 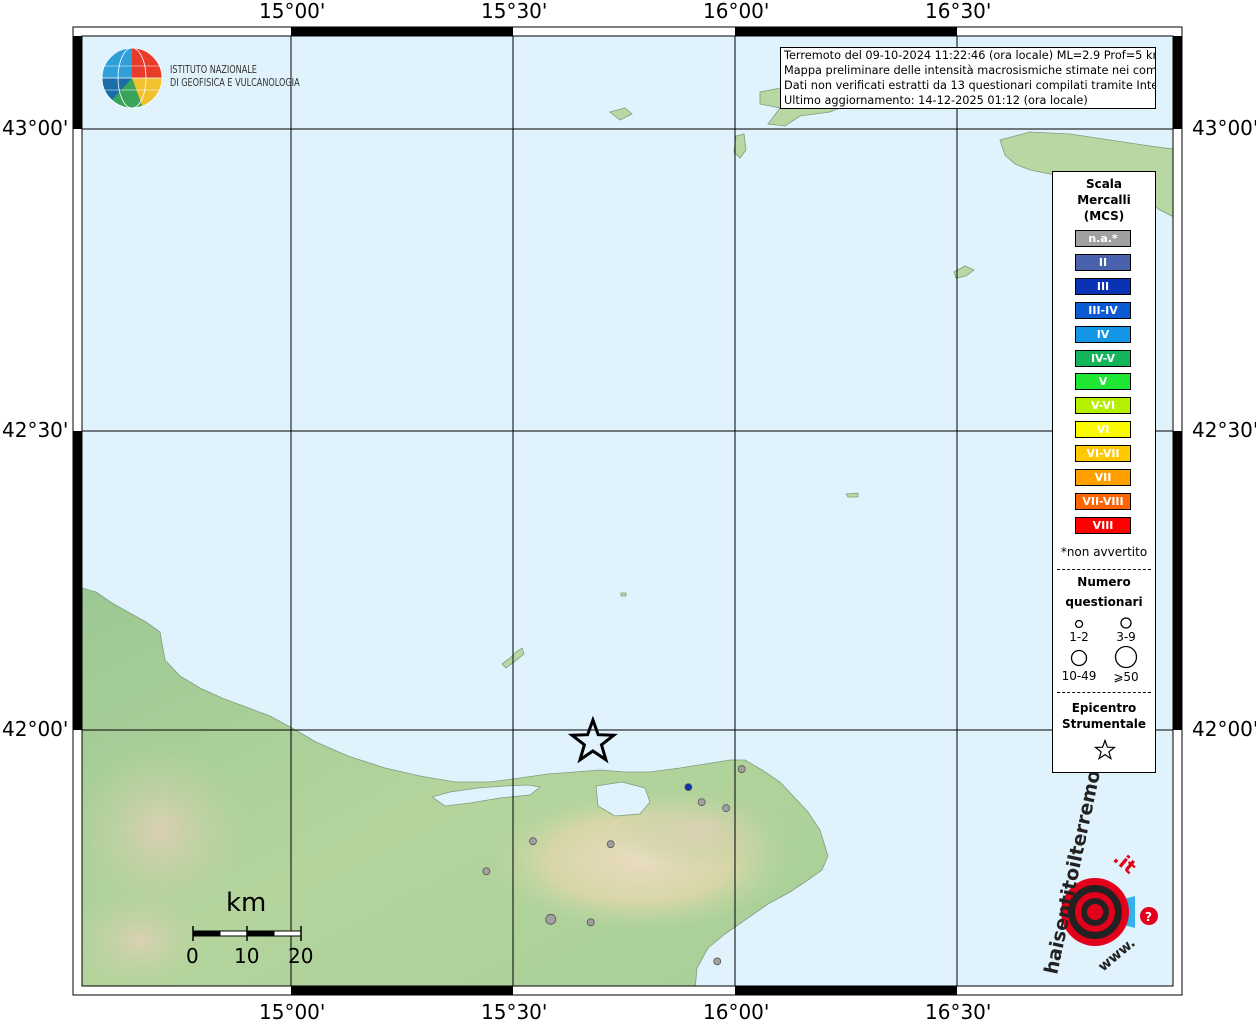 I want to click on legend-epicenter-star-icon, so click(x=1105, y=750).